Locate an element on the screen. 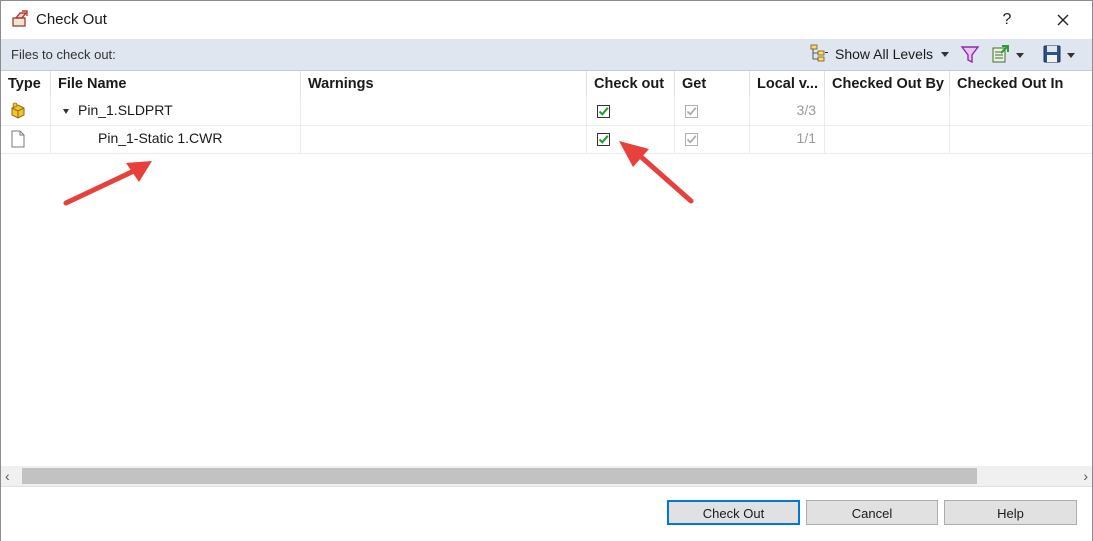 The image size is (1093, 541). horizontal-scrollbar: ‹ › is located at coordinates (546, 476).